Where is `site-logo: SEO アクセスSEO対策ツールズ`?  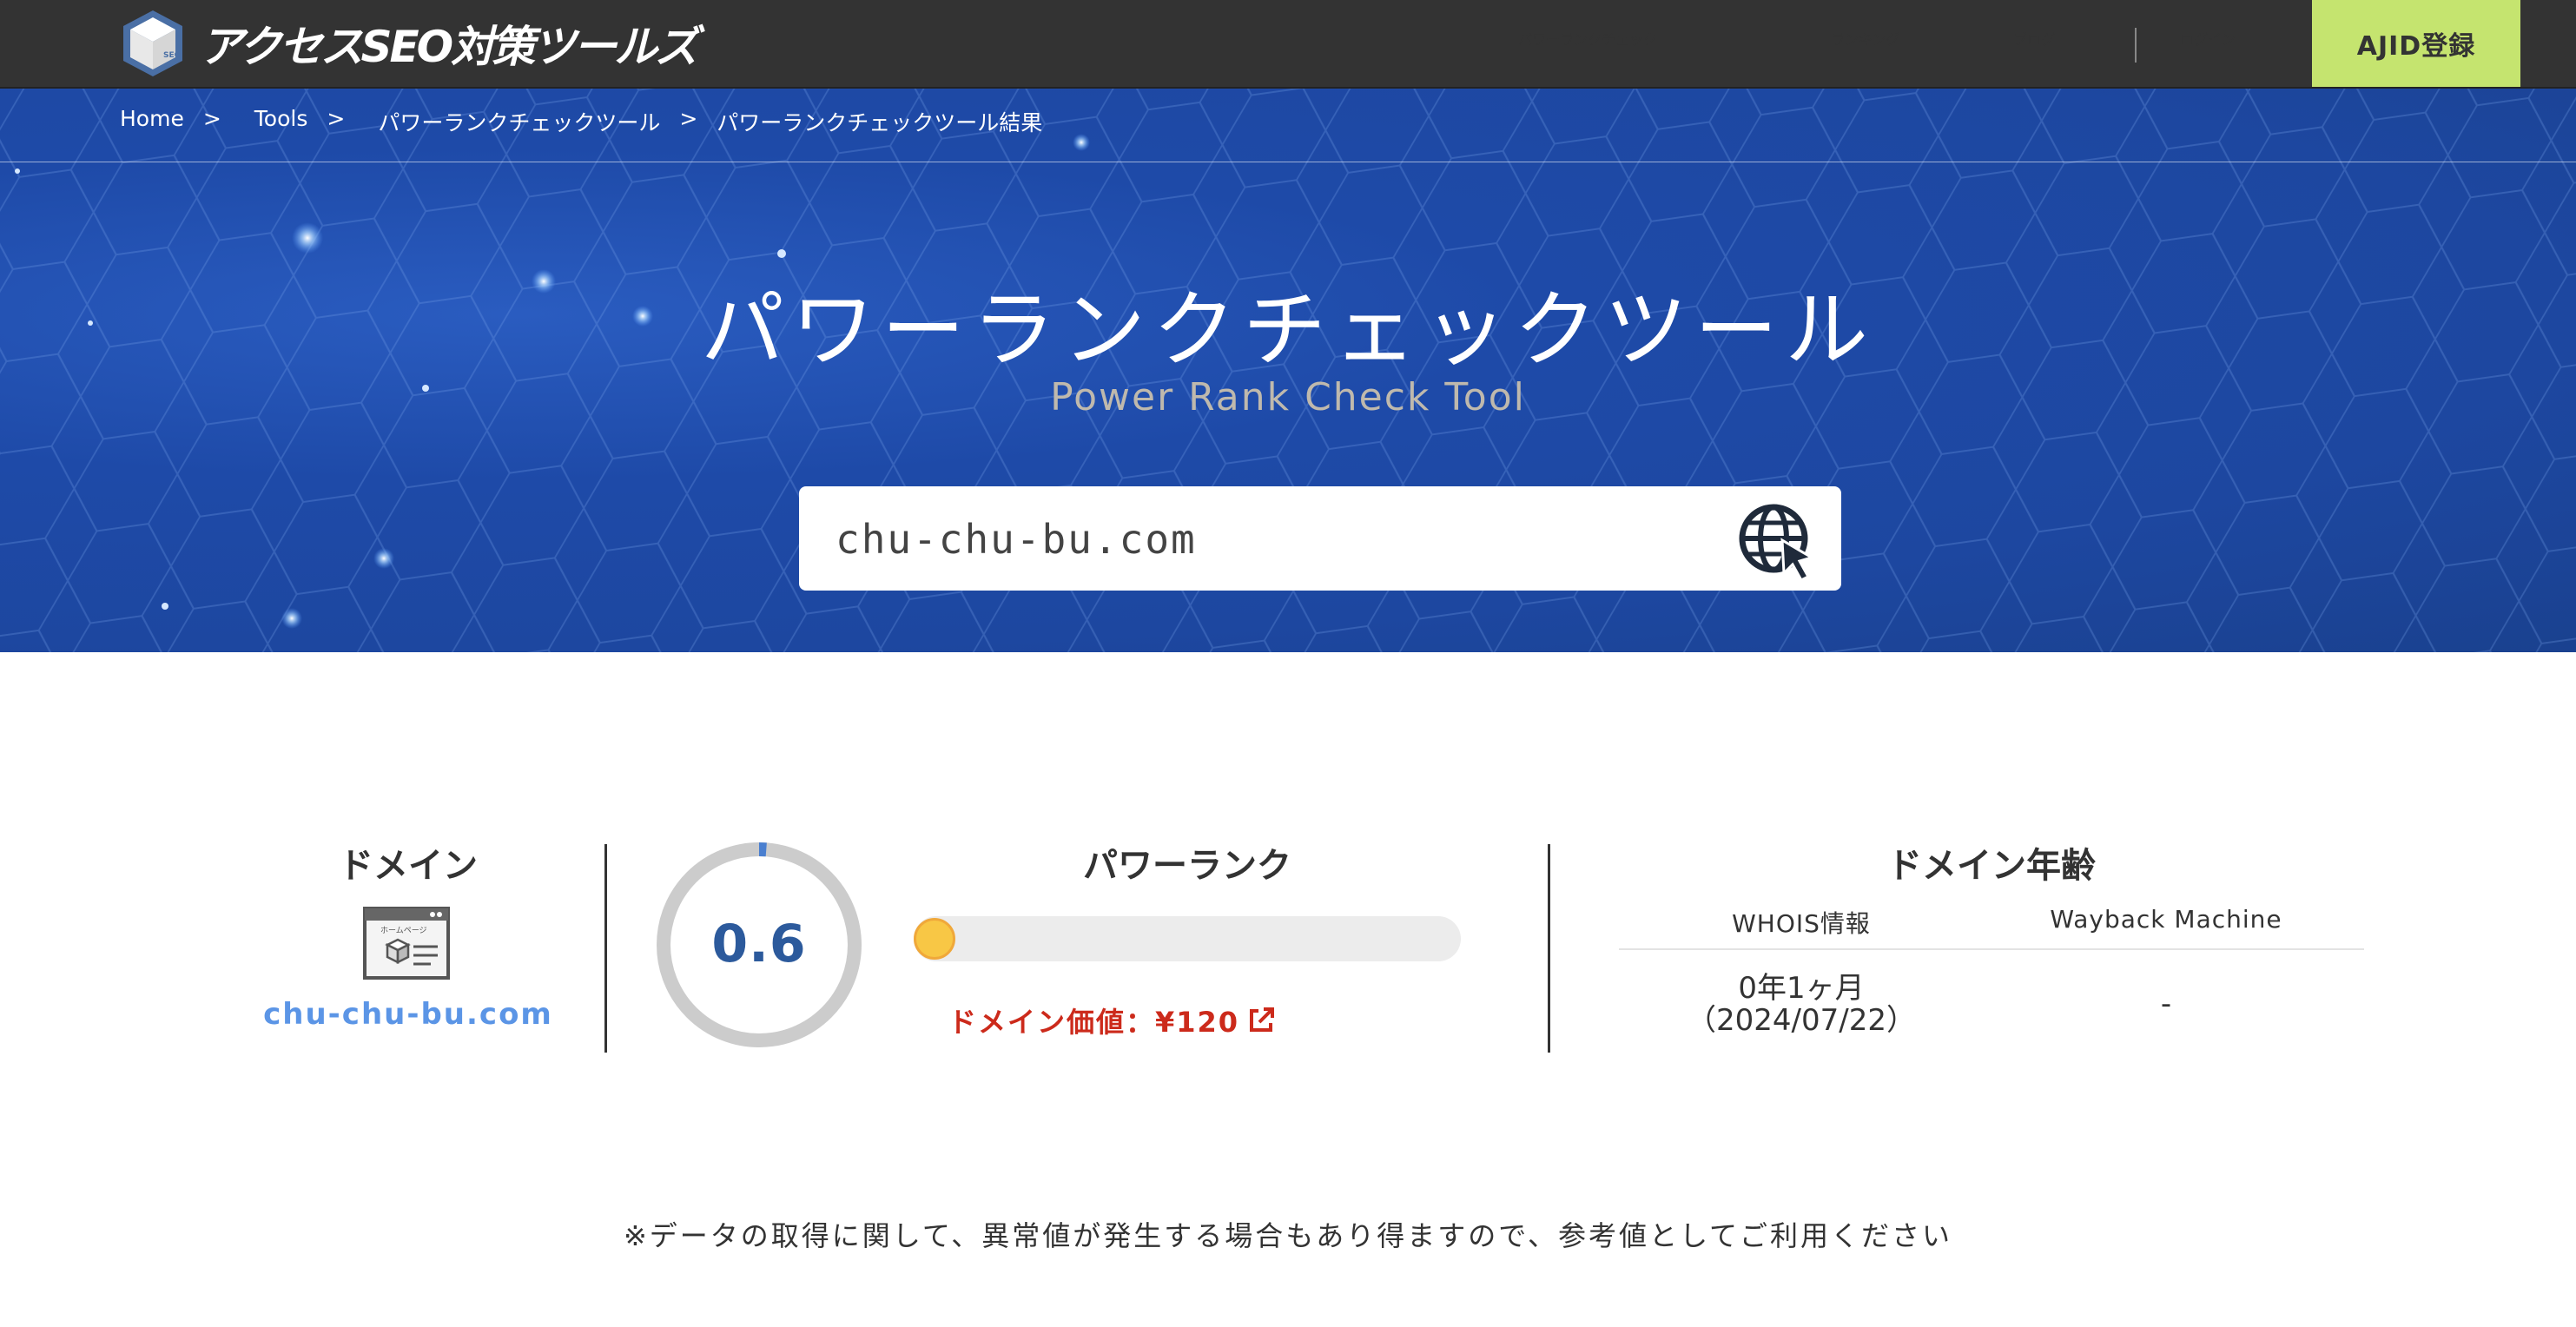 site-logo: SEO アクセスSEO対策ツールズ is located at coordinates (408, 44).